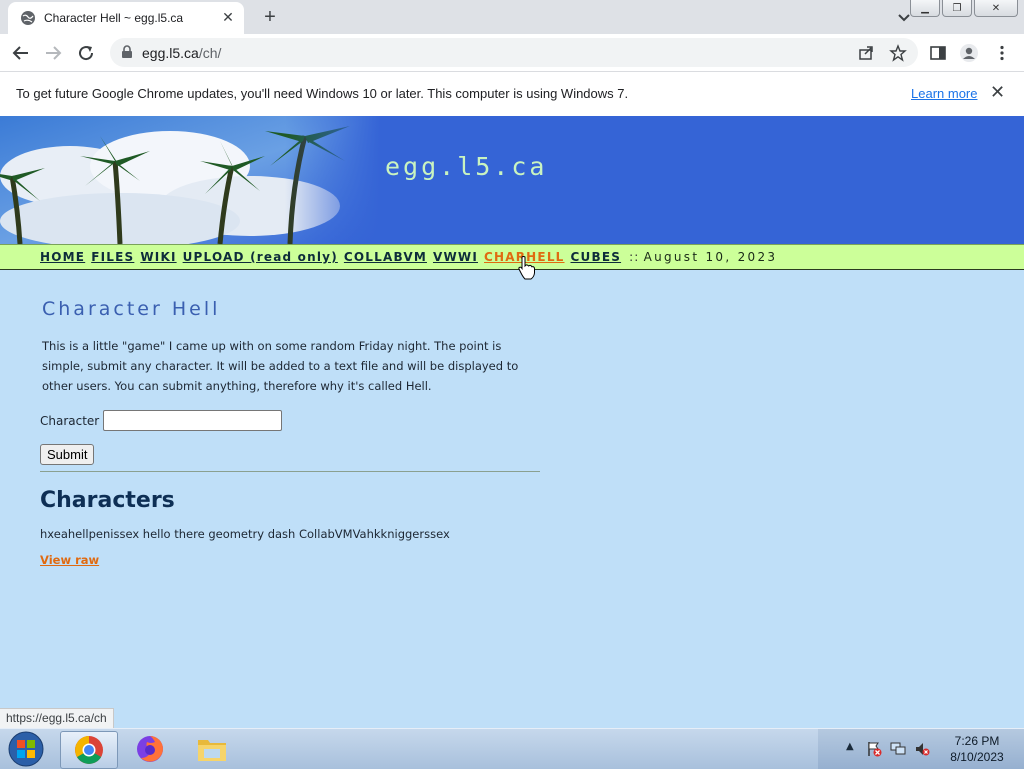 The image size is (1024, 769). Describe the element at coordinates (62, 257) in the screenshot. I see `nav-home-link: HOME` at that location.